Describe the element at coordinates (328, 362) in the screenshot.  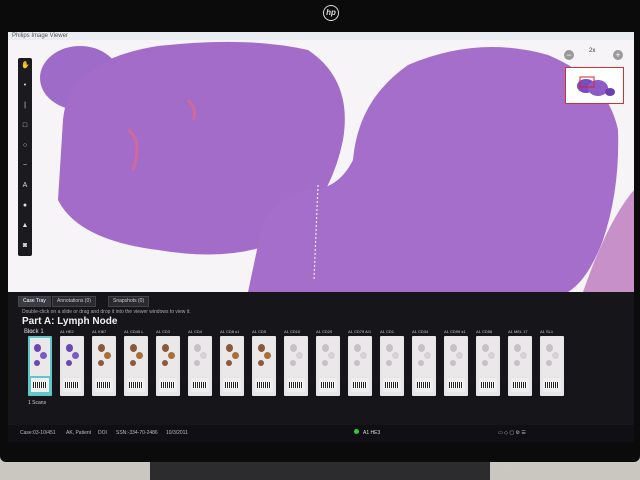
I see `slide-card: A1 CD20` at that location.